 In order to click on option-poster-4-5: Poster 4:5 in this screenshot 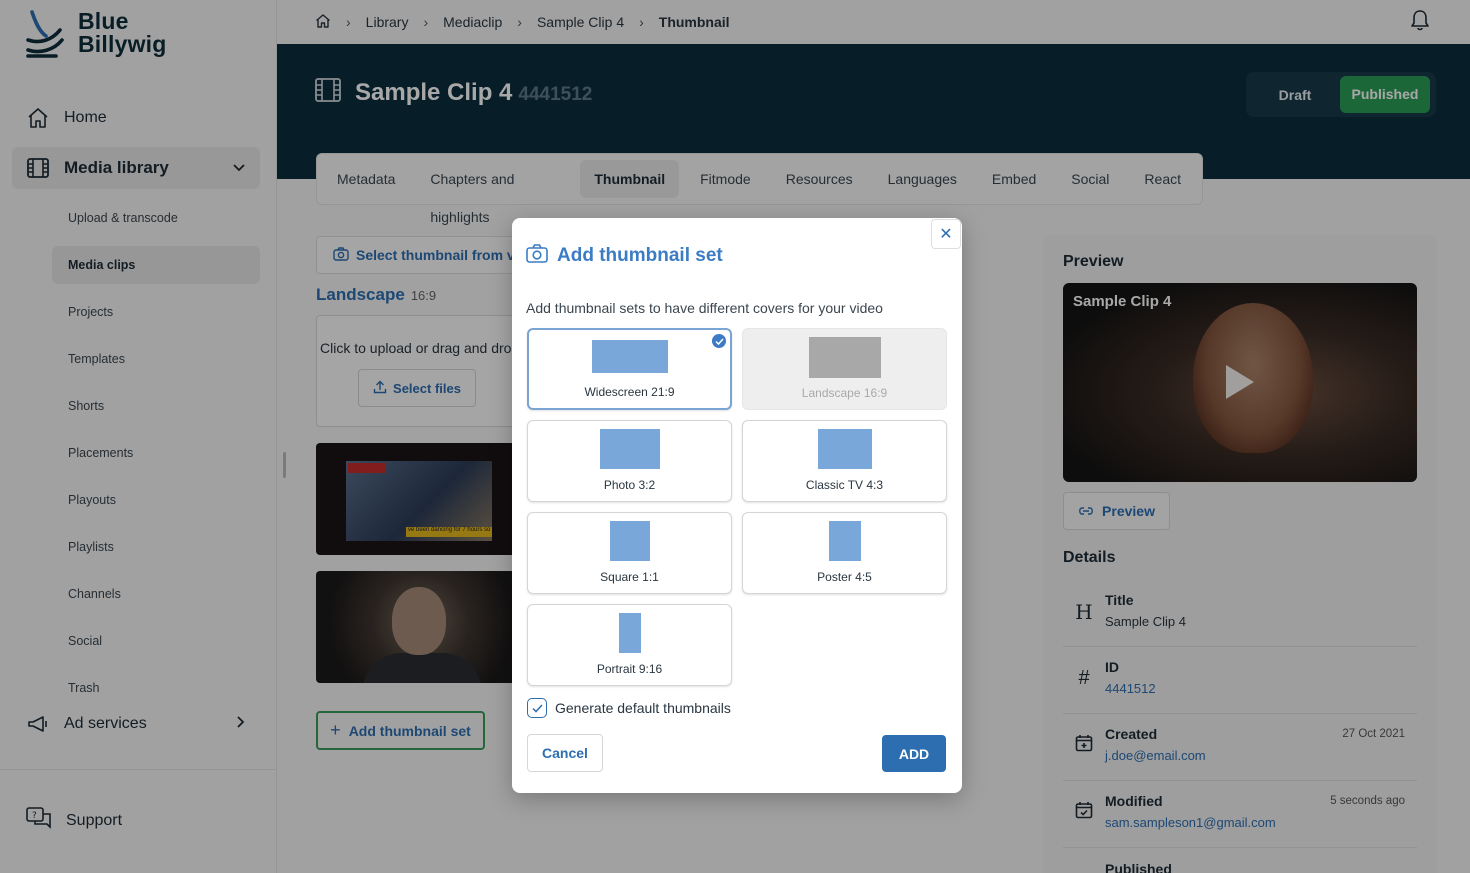, I will do `click(844, 553)`.